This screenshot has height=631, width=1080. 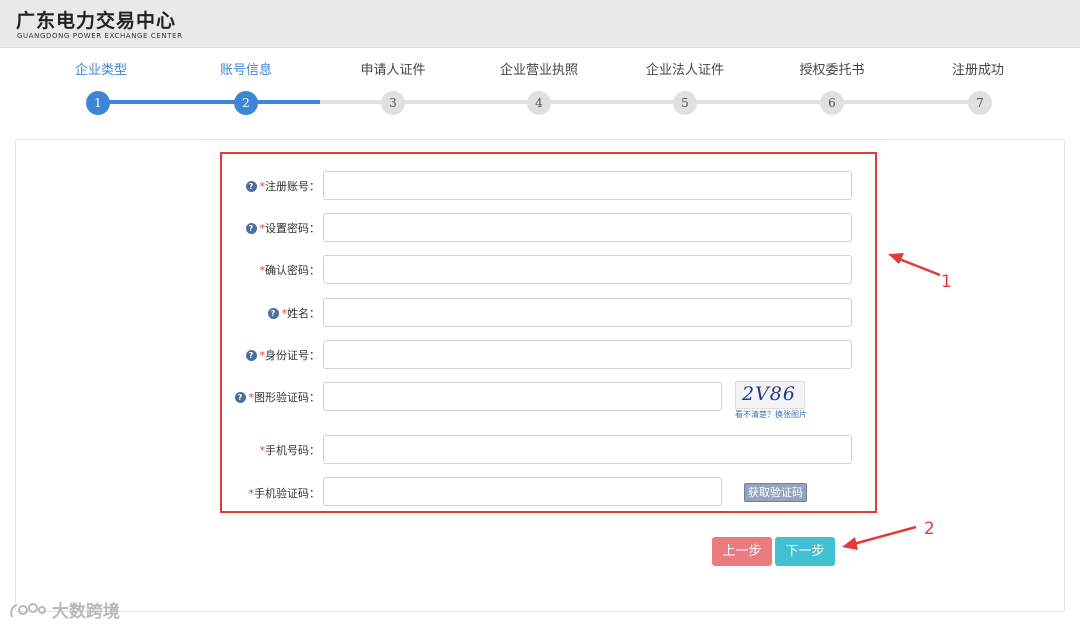 I want to click on label-register-account: ? *注册账号：, so click(x=250, y=186).